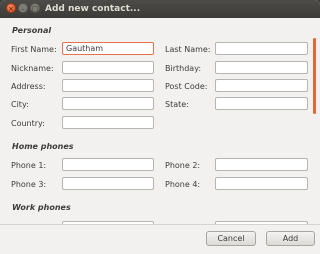 This screenshot has height=254, width=320. I want to click on section-work-phones: Work phones, so click(41, 207).